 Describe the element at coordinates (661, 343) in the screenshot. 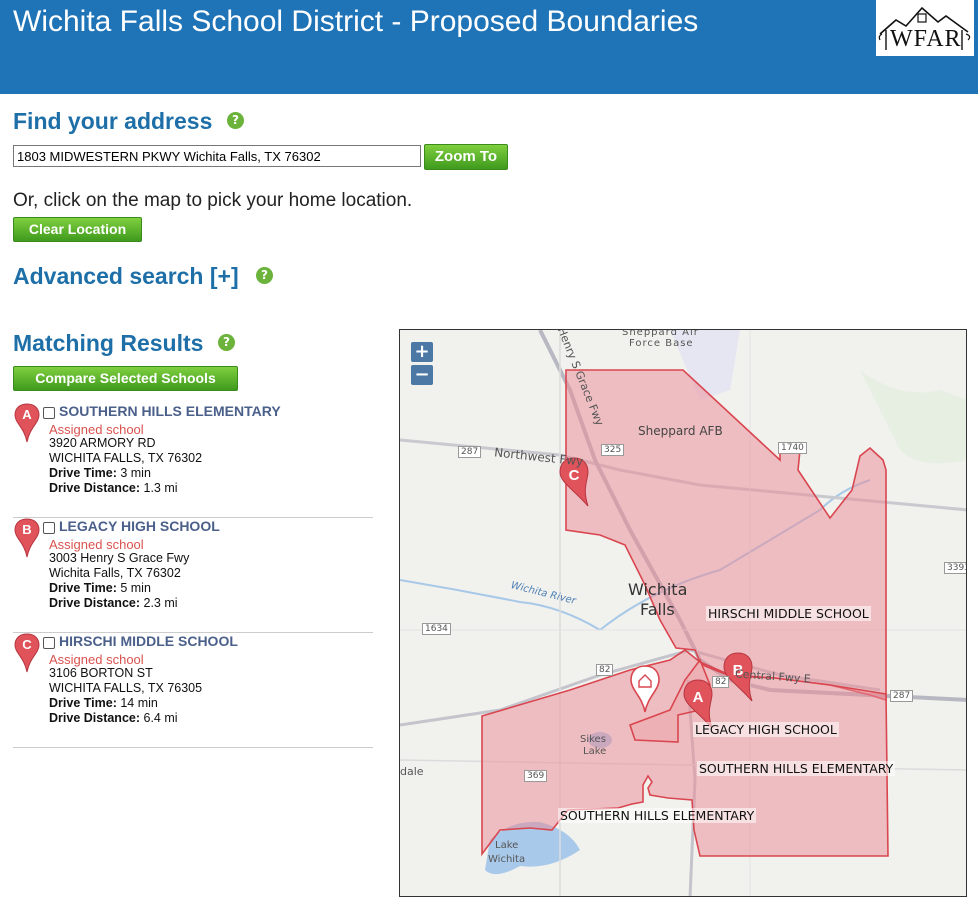

I see `place-label: Force Base` at that location.